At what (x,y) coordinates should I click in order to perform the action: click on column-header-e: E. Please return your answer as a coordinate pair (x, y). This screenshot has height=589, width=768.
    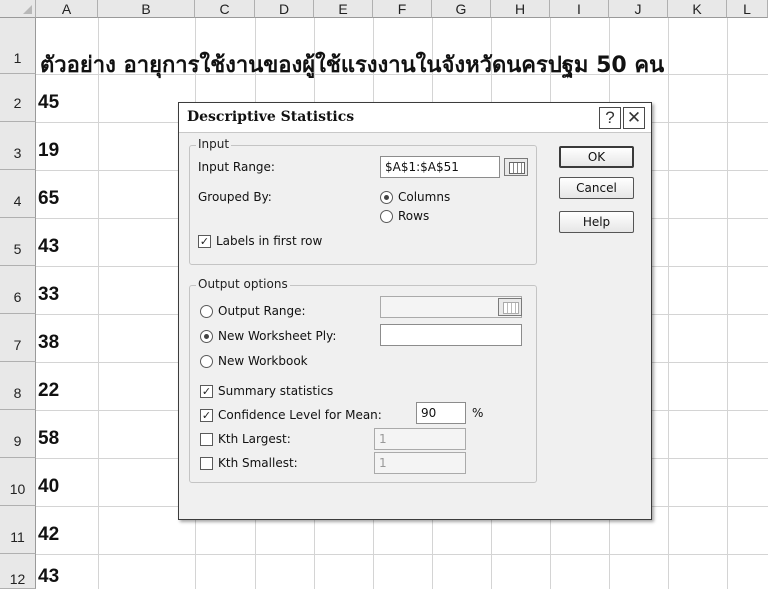
    Looking at the image, I should click on (343, 9).